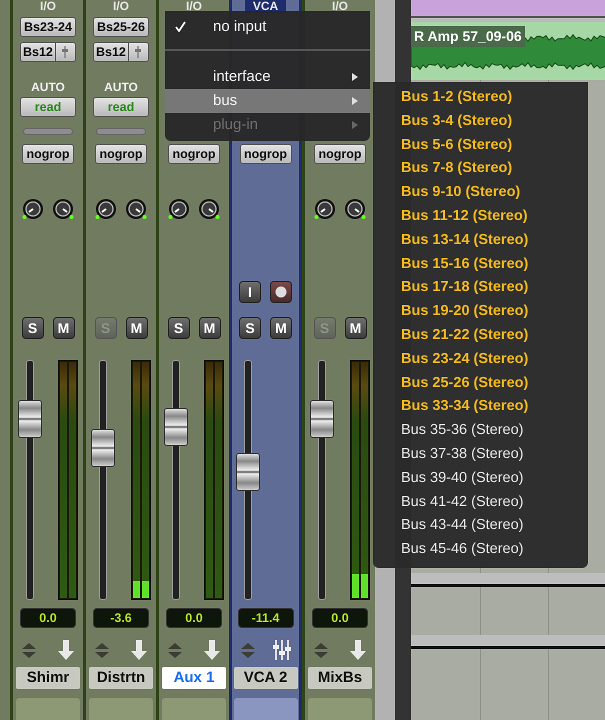 The image size is (605, 720). What do you see at coordinates (480, 240) in the screenshot?
I see `menu-item: Bus 13-14 (Stereo)` at bounding box center [480, 240].